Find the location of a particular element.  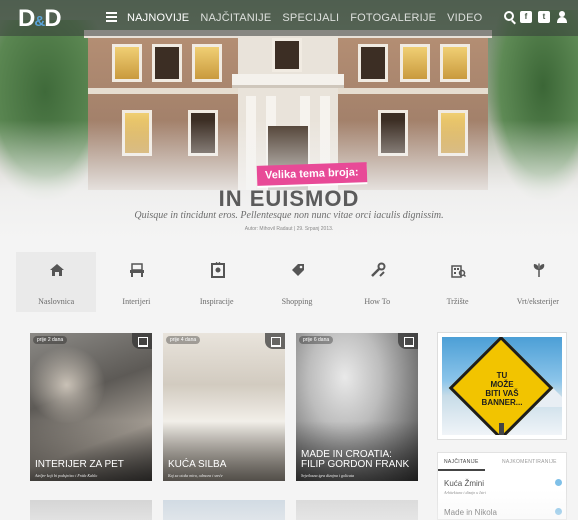

category-inspiracije: Inspiracije is located at coordinates (217, 282).